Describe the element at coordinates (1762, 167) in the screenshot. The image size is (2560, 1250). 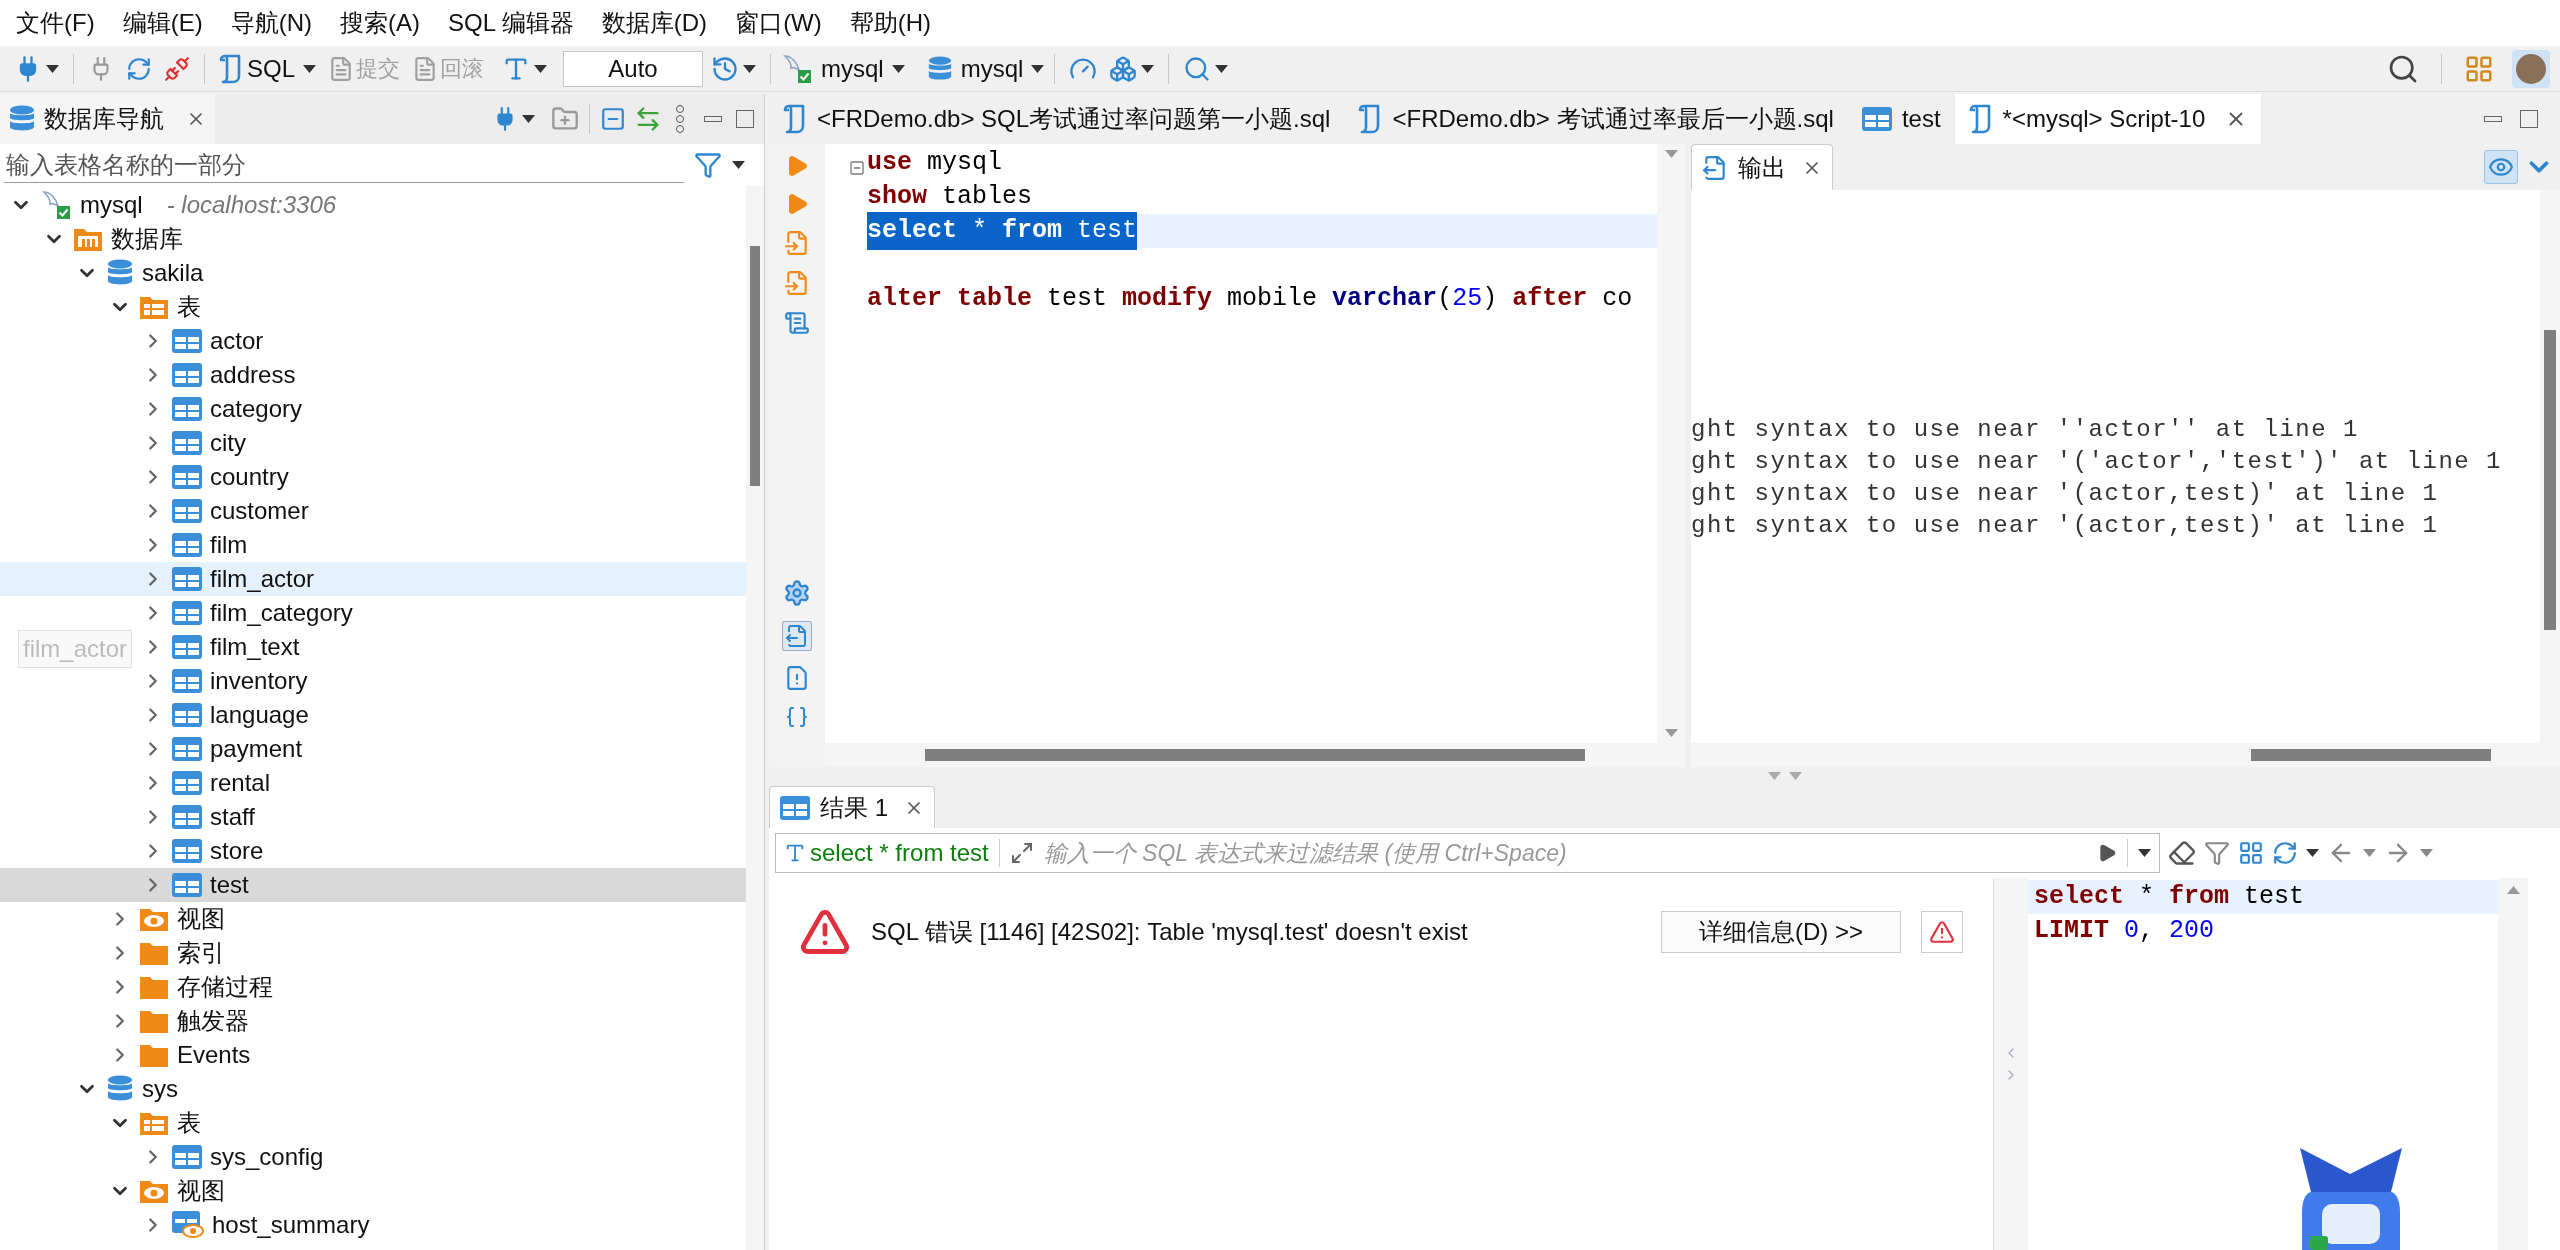
I see `output-tab: 输出` at that location.